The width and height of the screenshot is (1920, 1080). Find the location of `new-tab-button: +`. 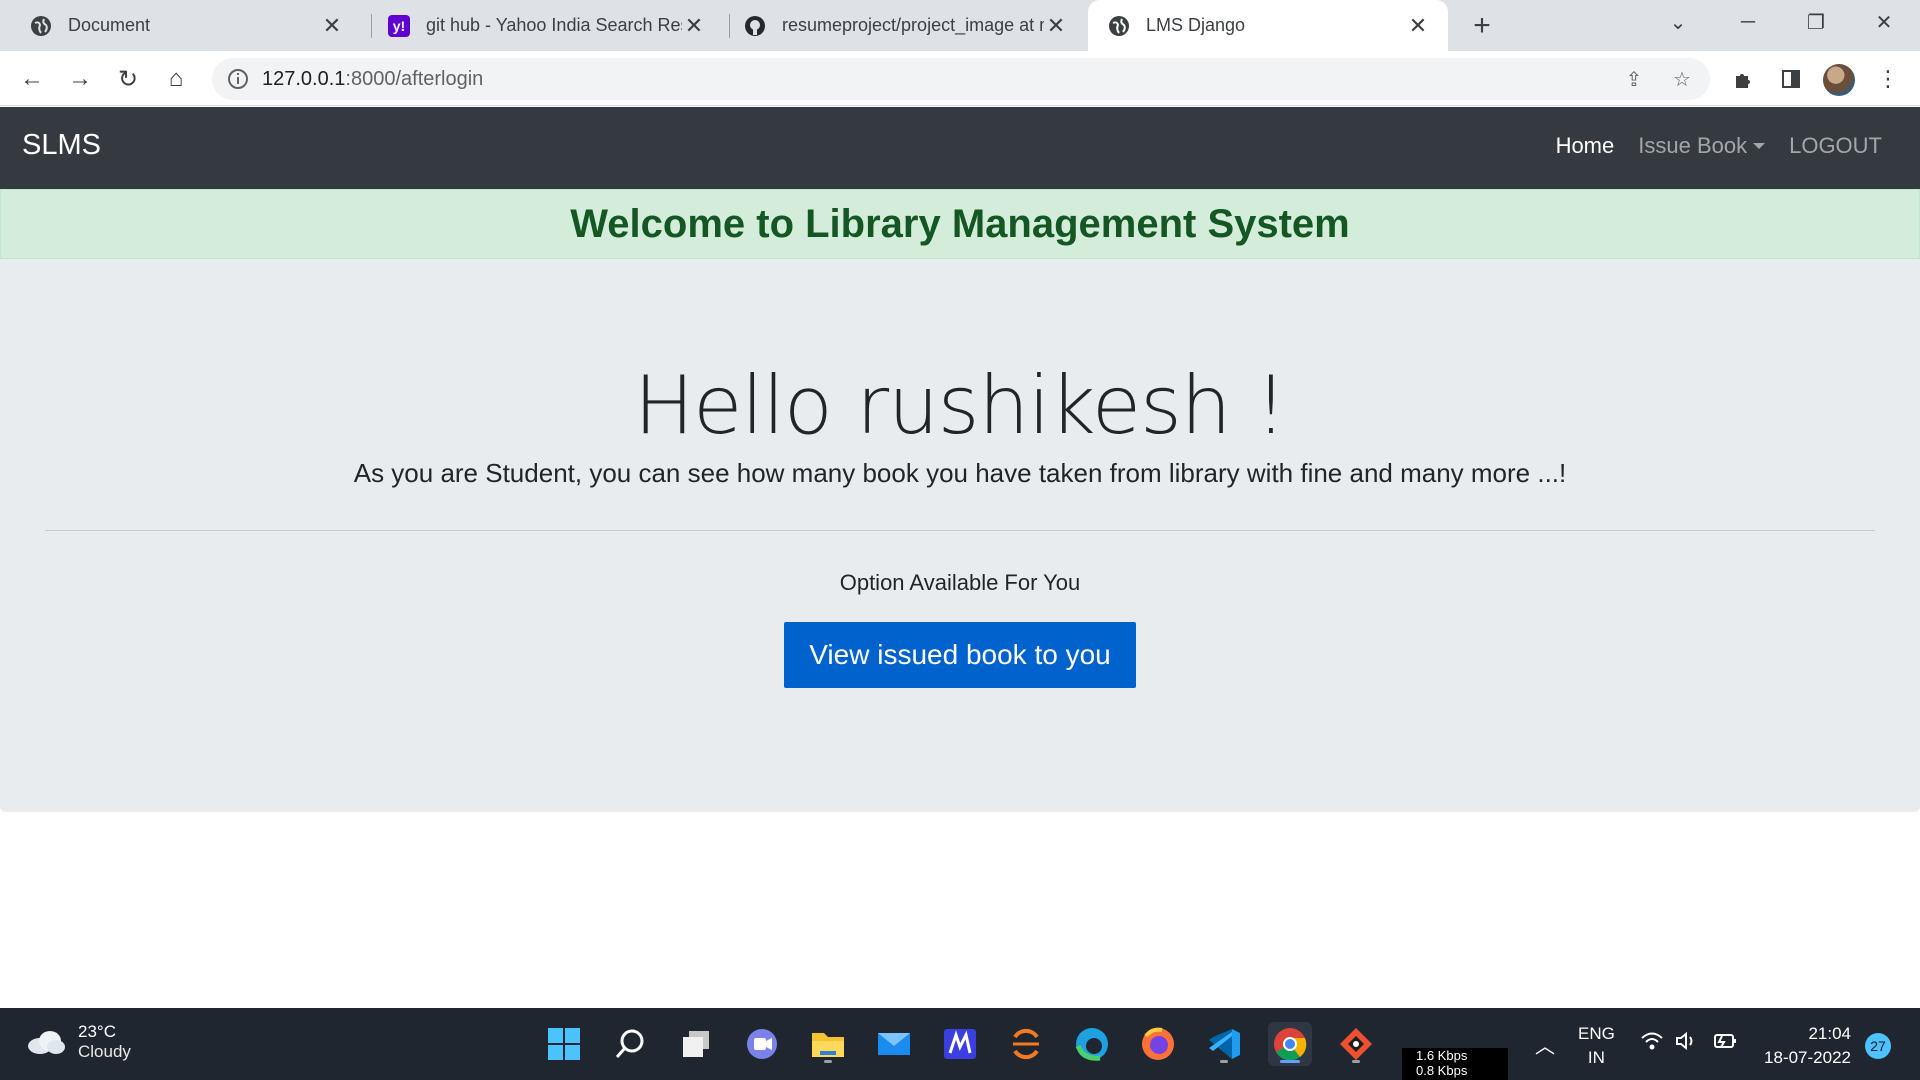

new-tab-button: + is located at coordinates (1482, 25).